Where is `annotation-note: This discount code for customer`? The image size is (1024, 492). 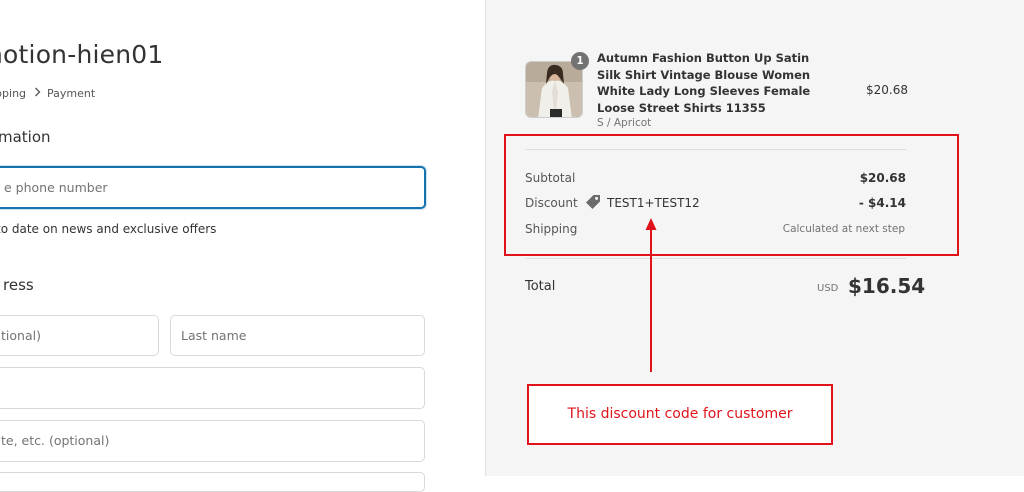 annotation-note: This discount code for customer is located at coordinates (680, 414).